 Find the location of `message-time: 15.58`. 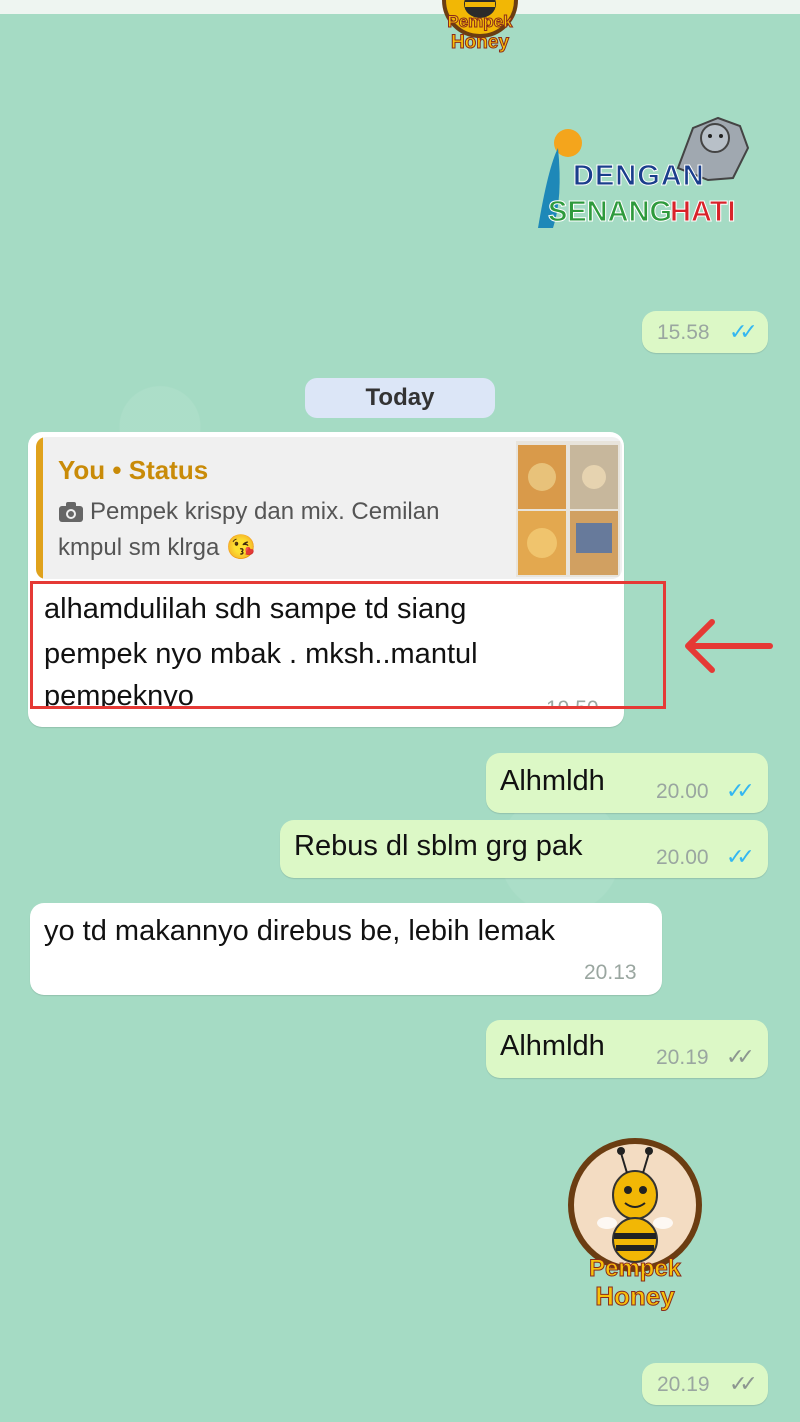

message-time: 15.58 is located at coordinates (683, 332).